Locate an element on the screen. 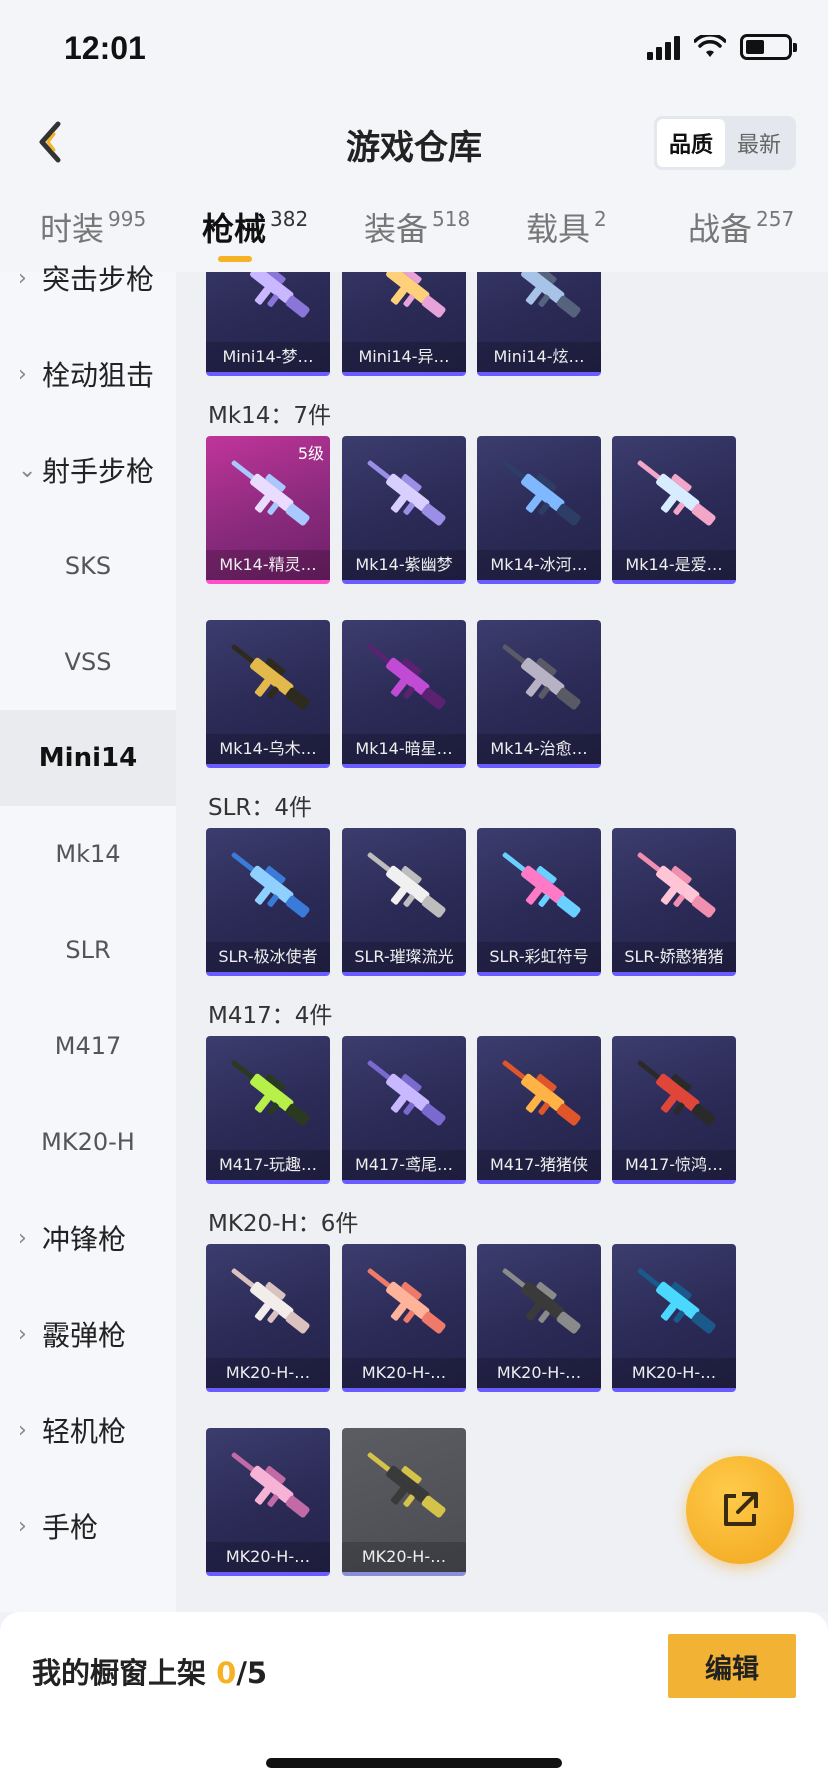 The height and width of the screenshot is (1792, 828). sidebar-item-label: Mini14 is located at coordinates (88, 758).